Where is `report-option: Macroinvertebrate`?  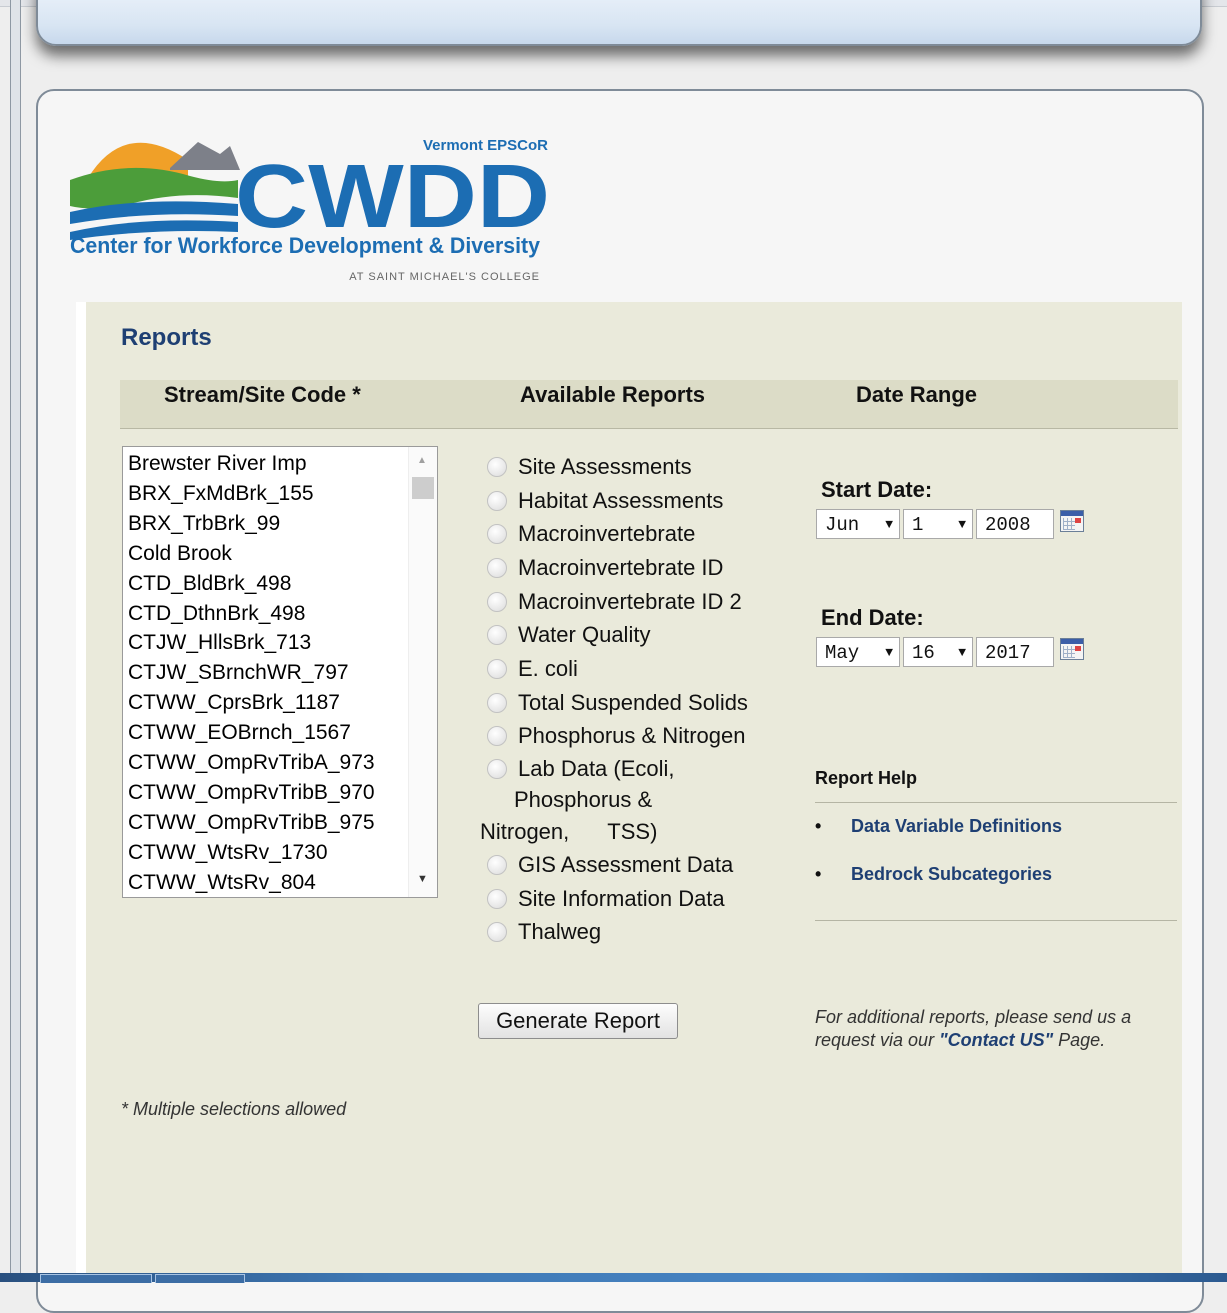
report-option: Macroinvertebrate is located at coordinates (635, 534).